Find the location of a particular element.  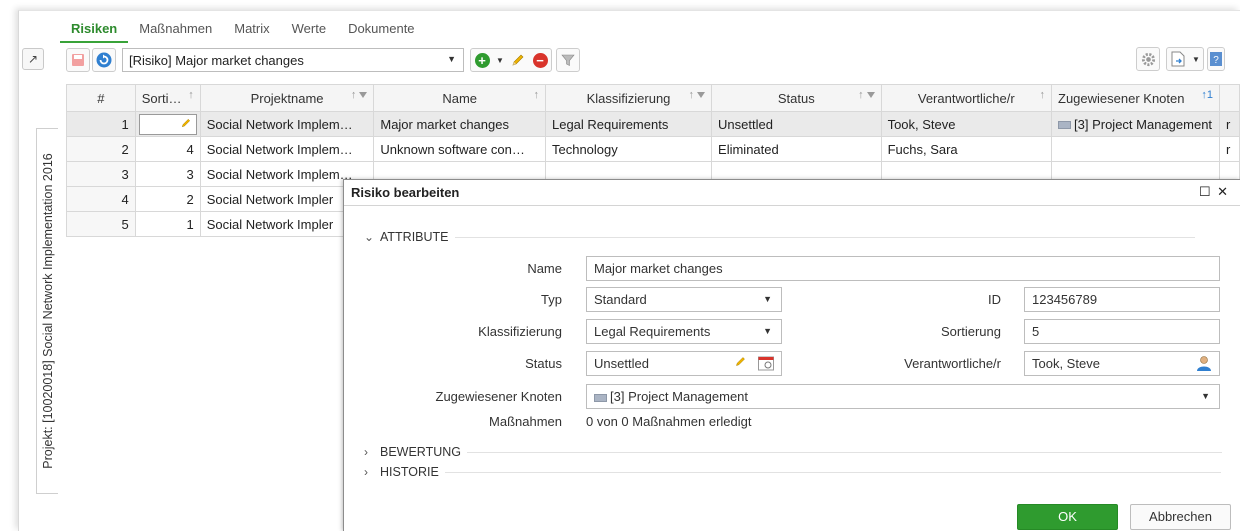

sort-edit-field is located at coordinates (167, 124).